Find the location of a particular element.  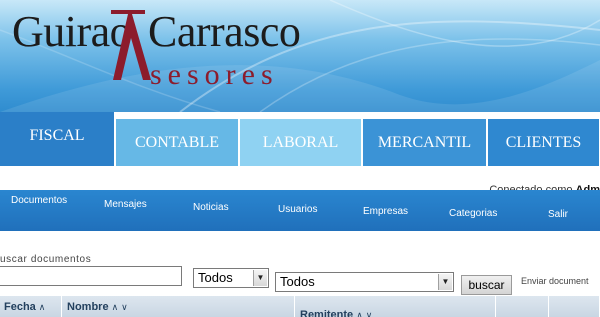

search-button: buscar is located at coordinates (486, 285).